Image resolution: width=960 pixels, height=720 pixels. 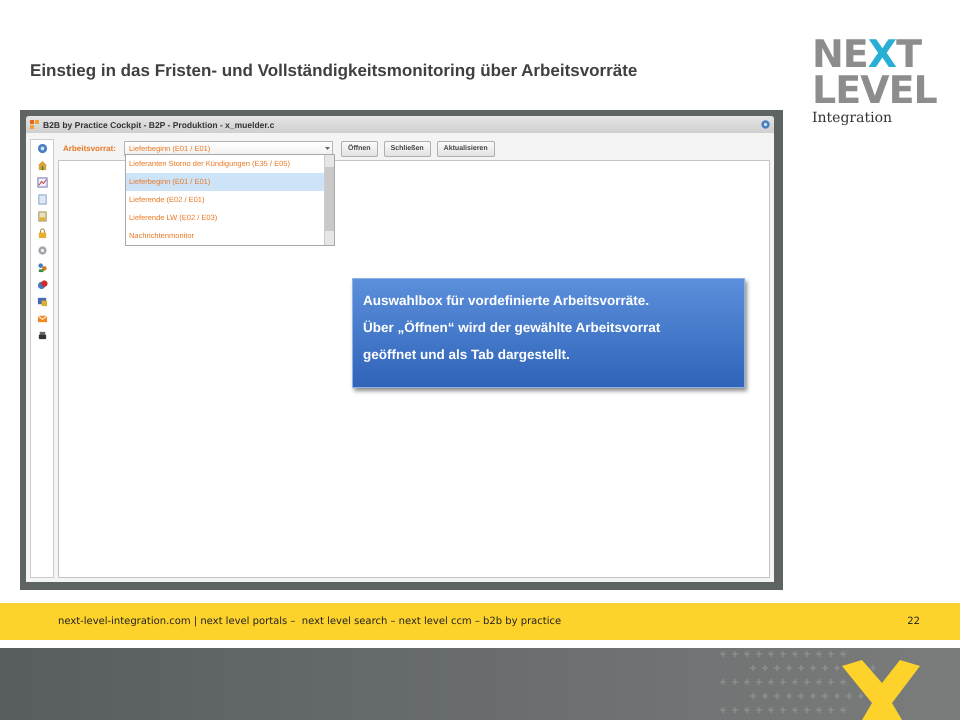 What do you see at coordinates (42, 267) in the screenshot?
I see `users-icon` at bounding box center [42, 267].